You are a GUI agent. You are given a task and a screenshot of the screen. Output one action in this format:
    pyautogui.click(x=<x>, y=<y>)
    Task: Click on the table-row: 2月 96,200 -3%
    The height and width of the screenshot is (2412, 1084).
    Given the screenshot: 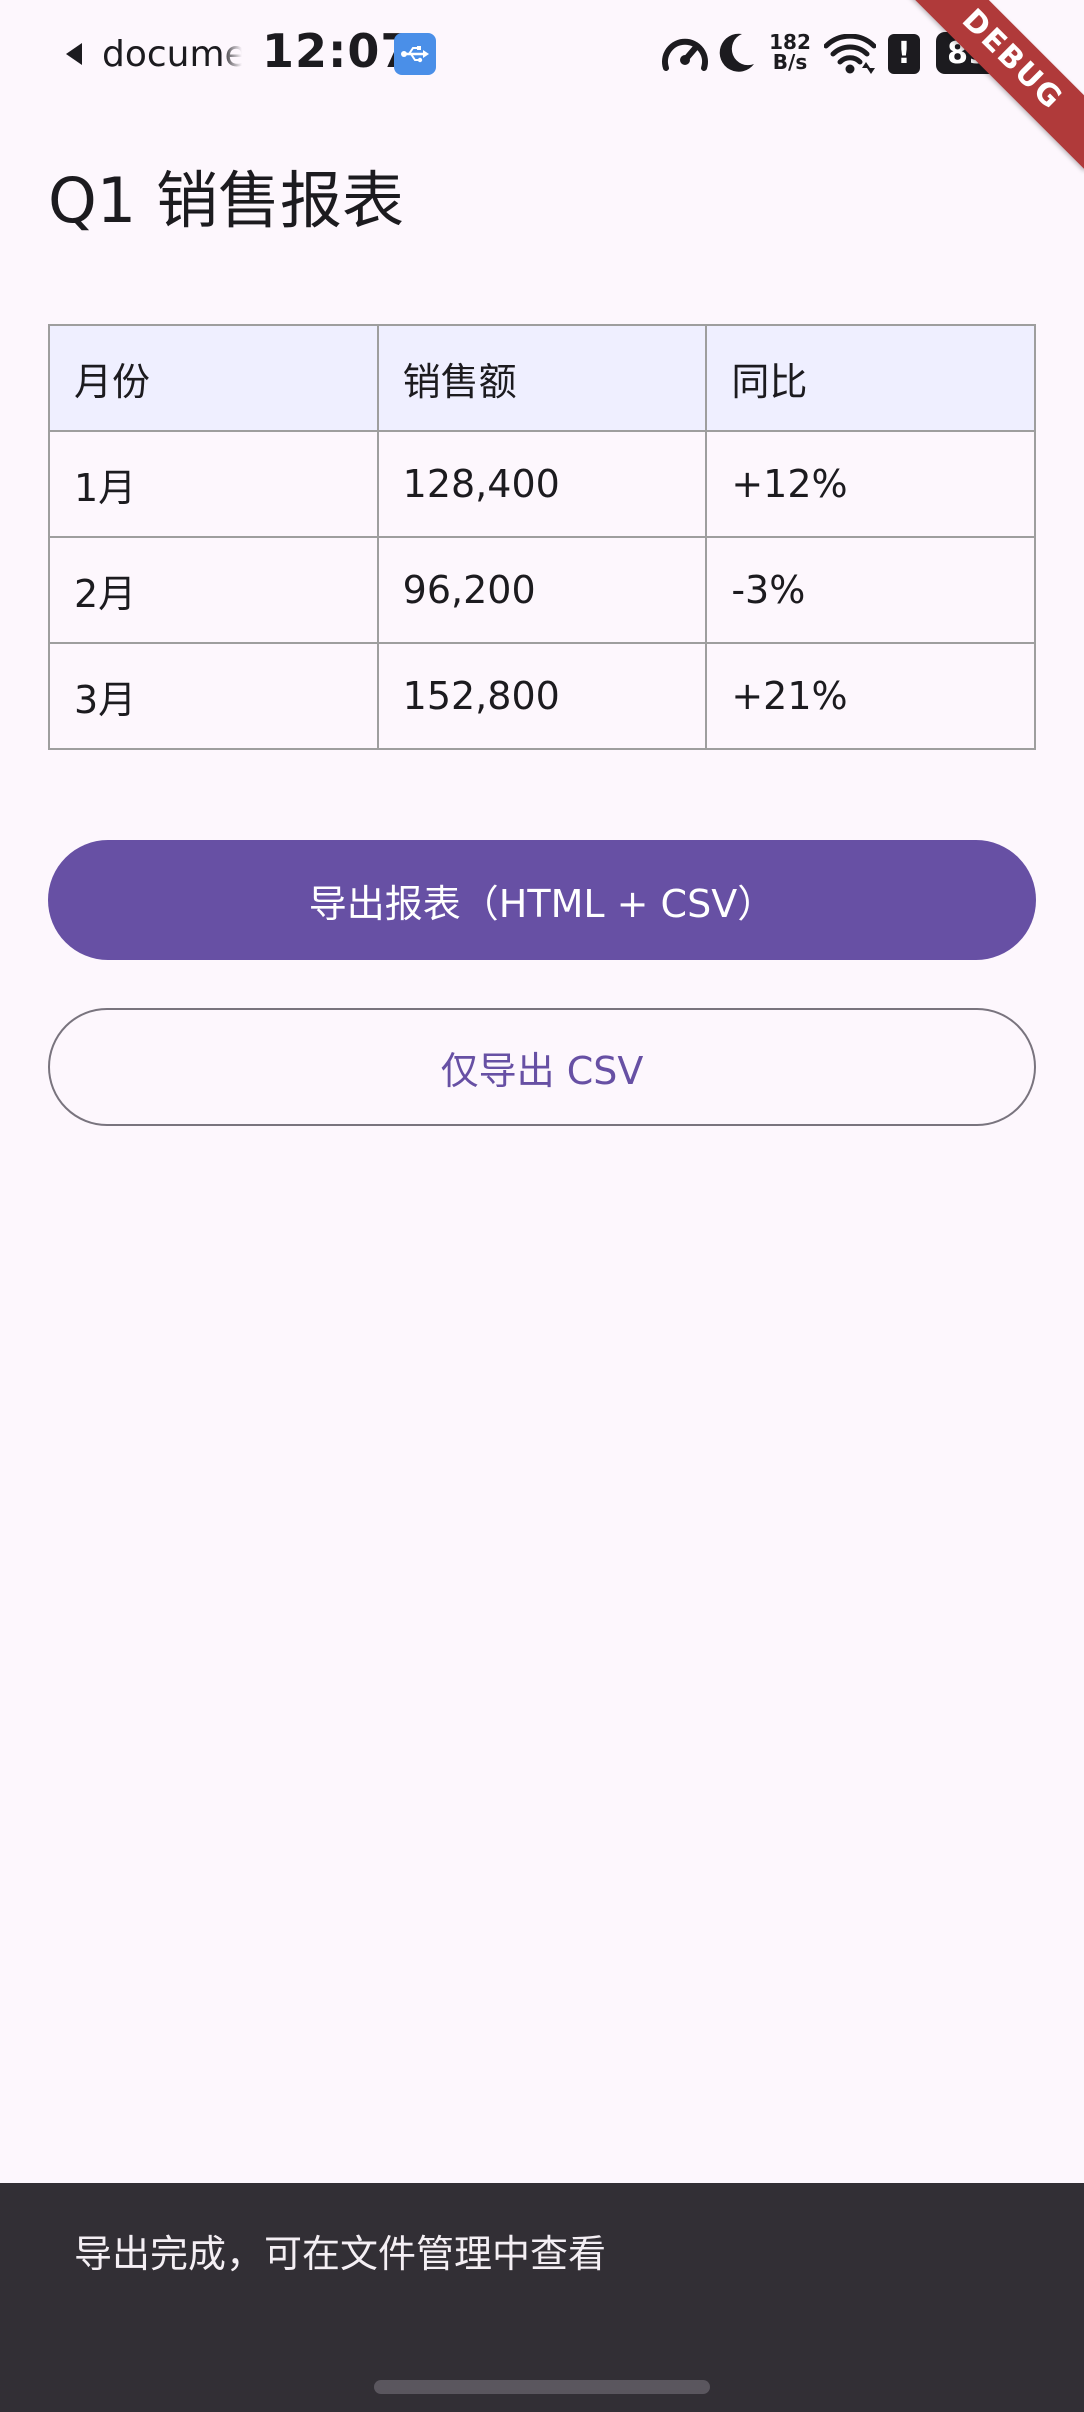 What is the action you would take?
    pyautogui.click(x=542, y=590)
    